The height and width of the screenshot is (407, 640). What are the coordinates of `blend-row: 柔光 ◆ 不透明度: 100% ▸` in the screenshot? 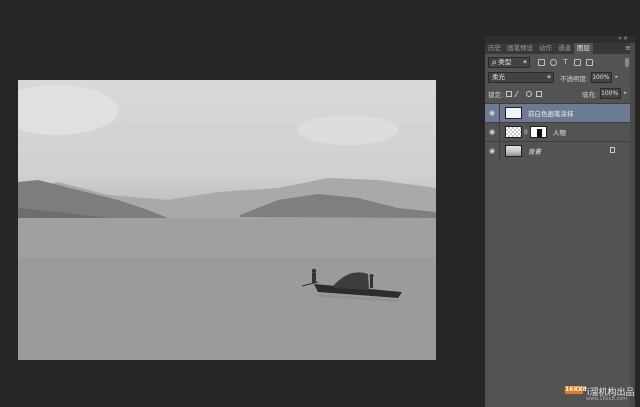 It's located at (560, 77).